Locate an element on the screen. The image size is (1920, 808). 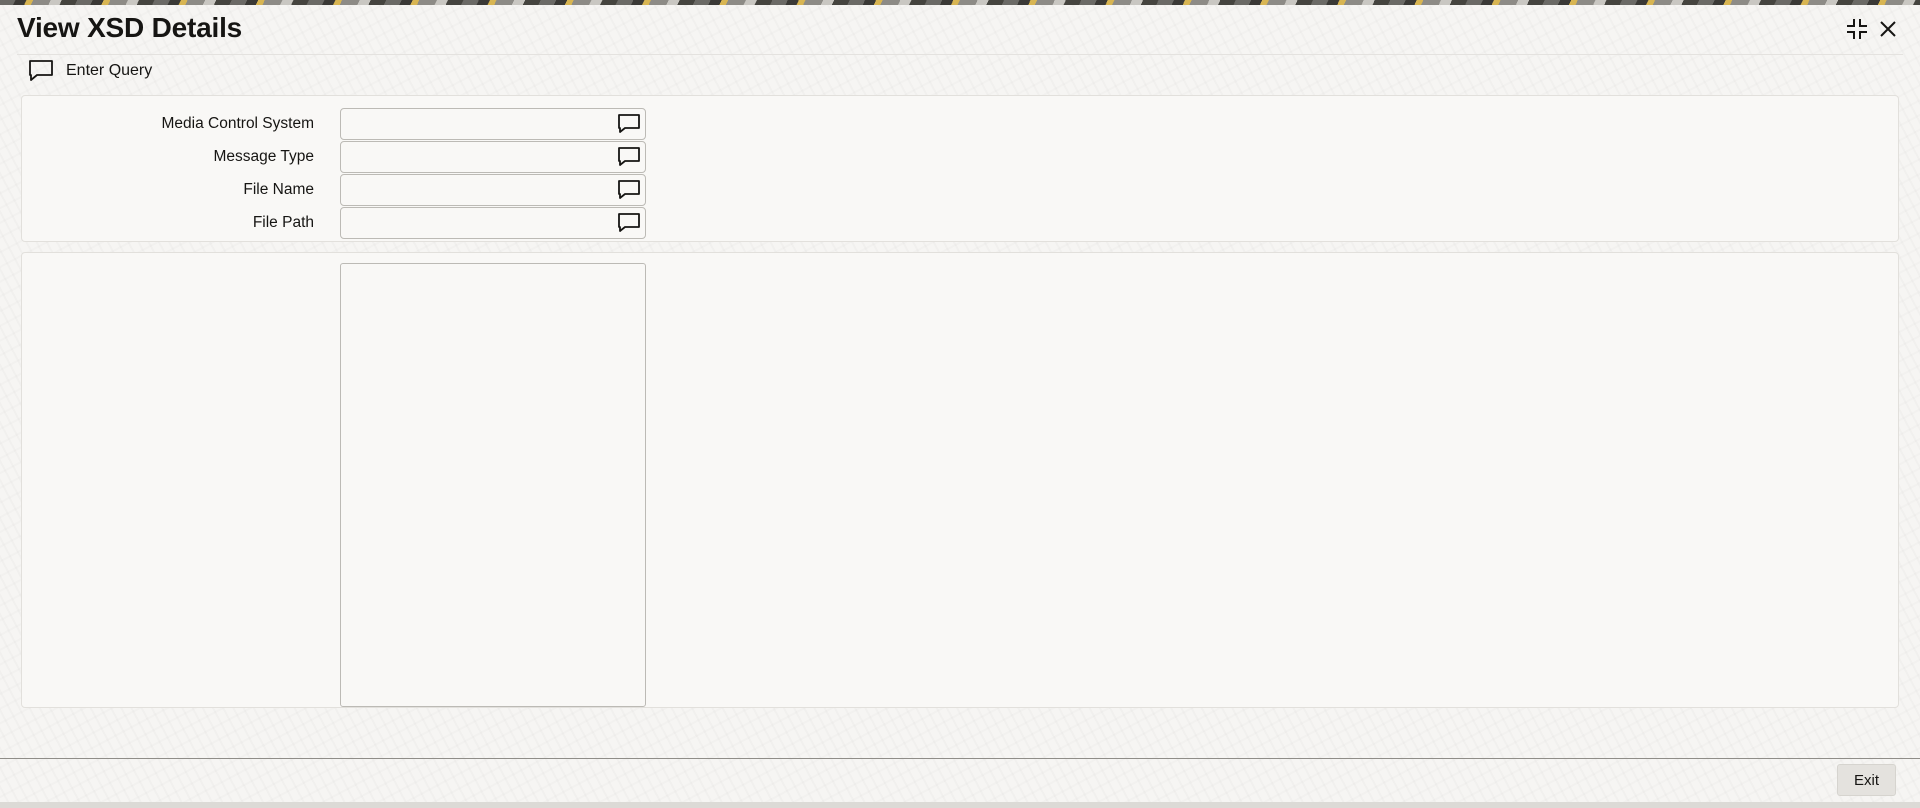
close-button is located at coordinates (1888, 29).